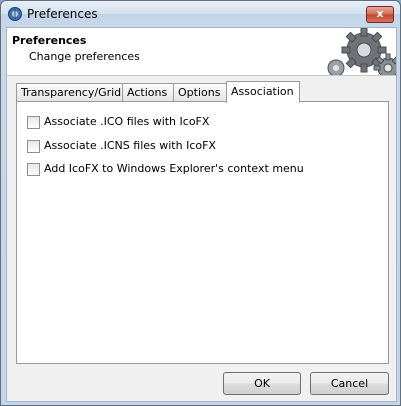 The height and width of the screenshot is (406, 401). Describe the element at coordinates (127, 121) in the screenshot. I see `option-label: Associate .ICO files with IcoFX` at that location.